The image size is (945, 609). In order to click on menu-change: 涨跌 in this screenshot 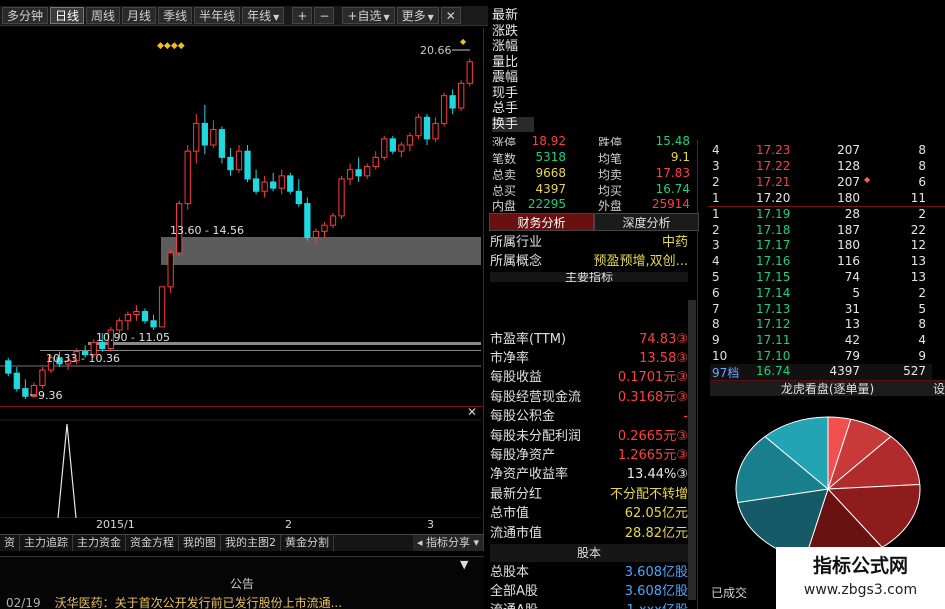, I will do `click(505, 31)`.